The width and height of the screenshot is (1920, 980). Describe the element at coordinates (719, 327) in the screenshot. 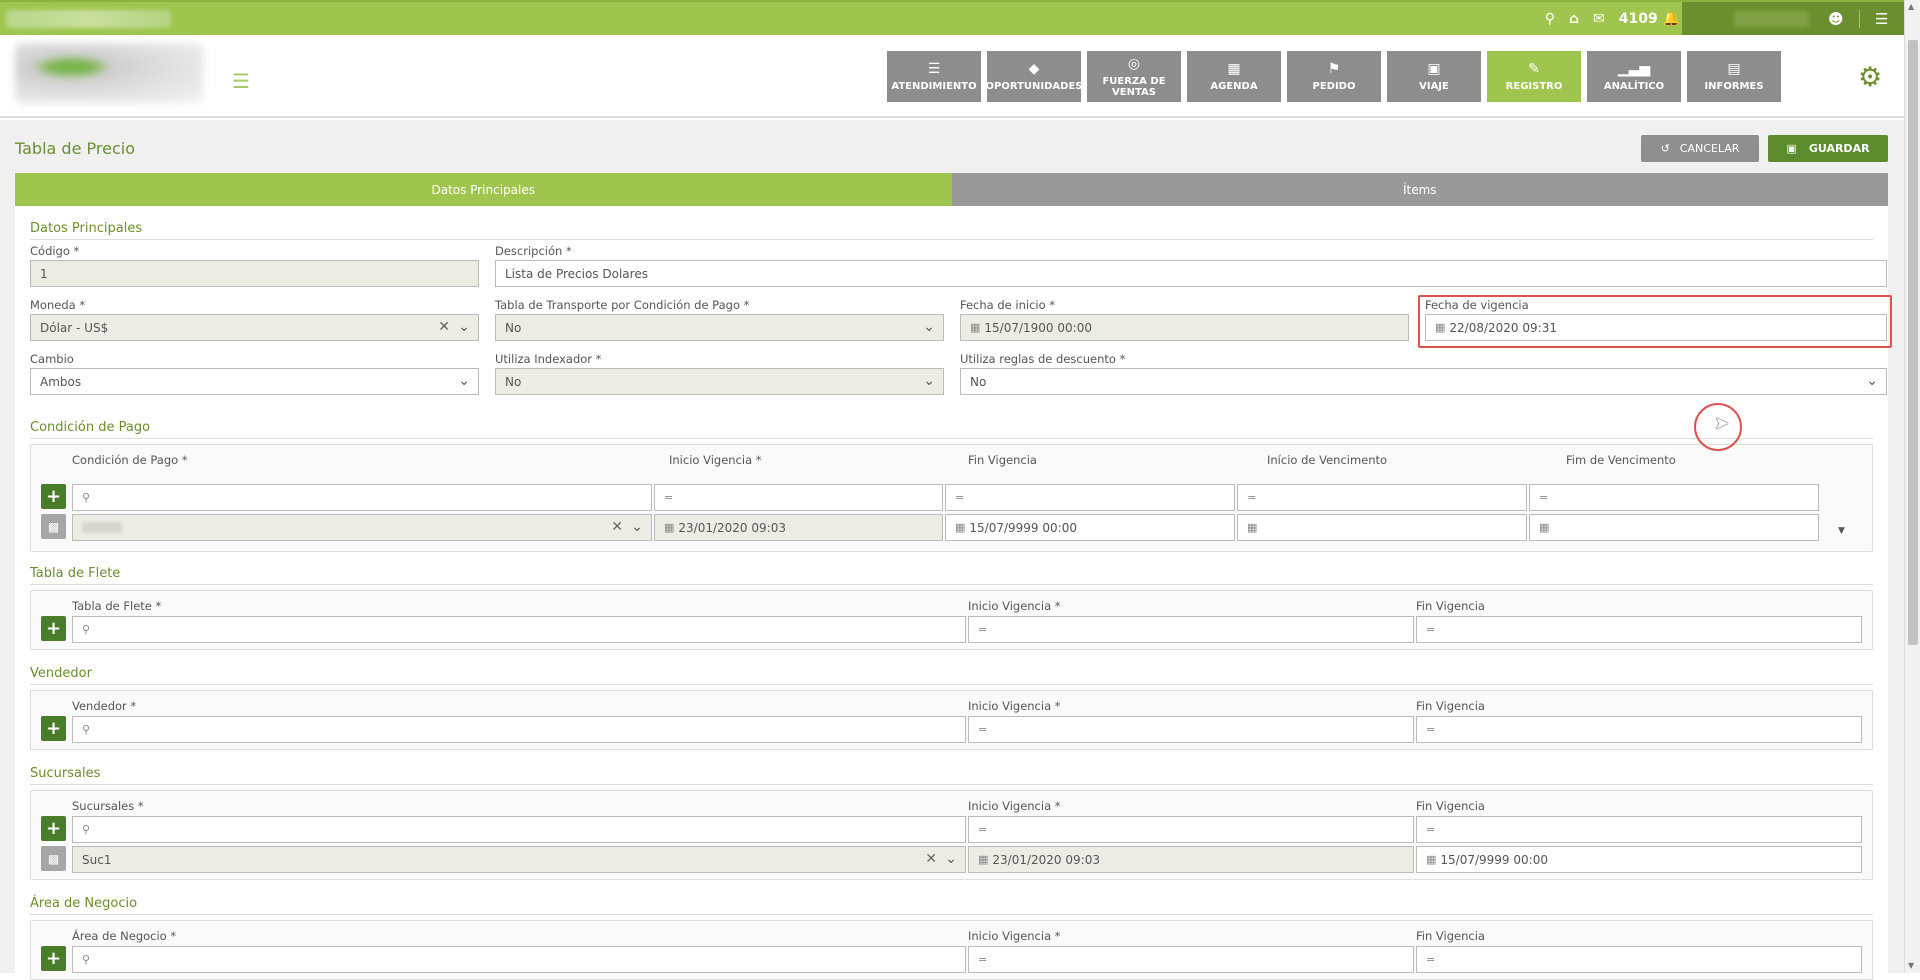

I see `transporte-select: No ⌄` at that location.